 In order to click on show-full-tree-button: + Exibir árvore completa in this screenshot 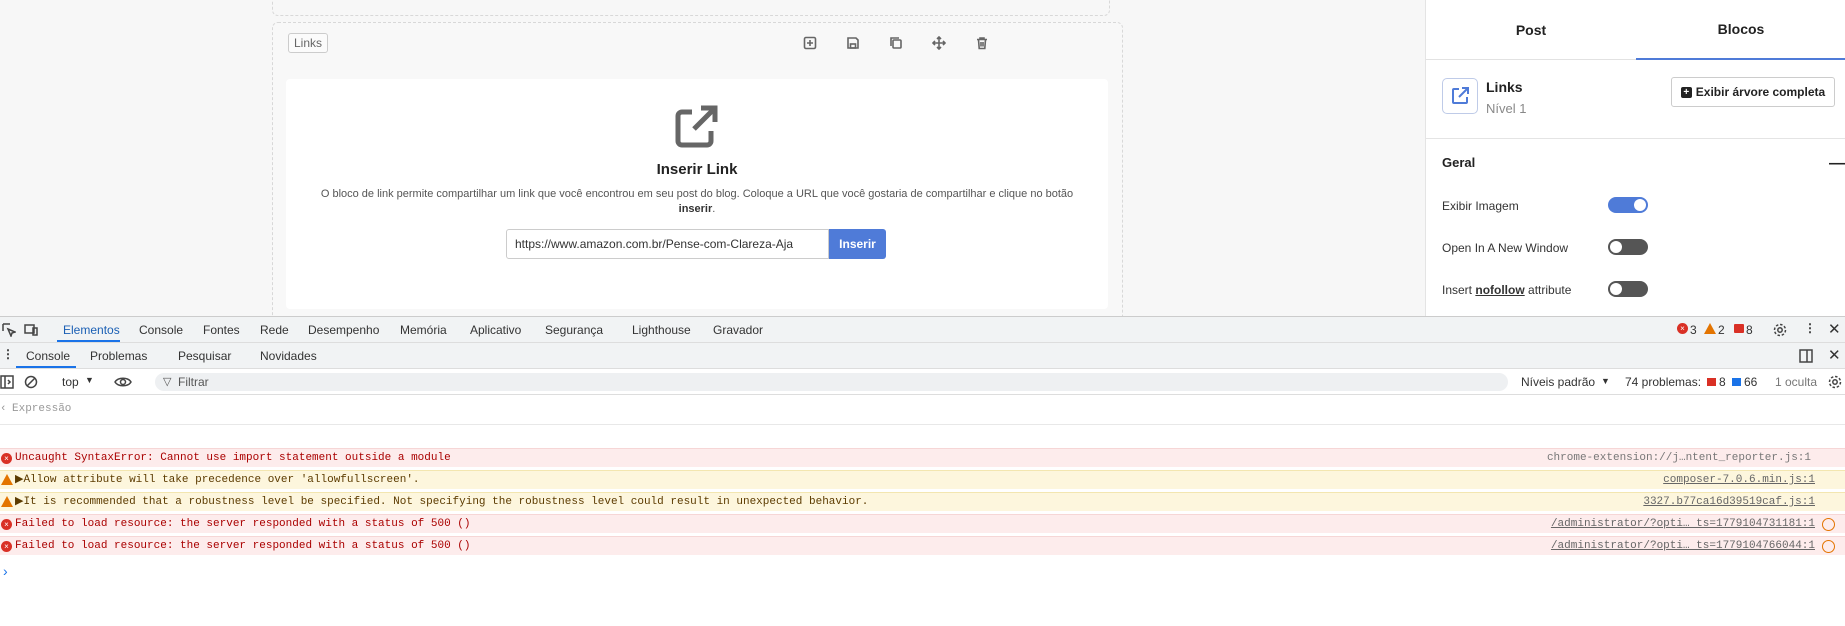, I will do `click(1753, 92)`.